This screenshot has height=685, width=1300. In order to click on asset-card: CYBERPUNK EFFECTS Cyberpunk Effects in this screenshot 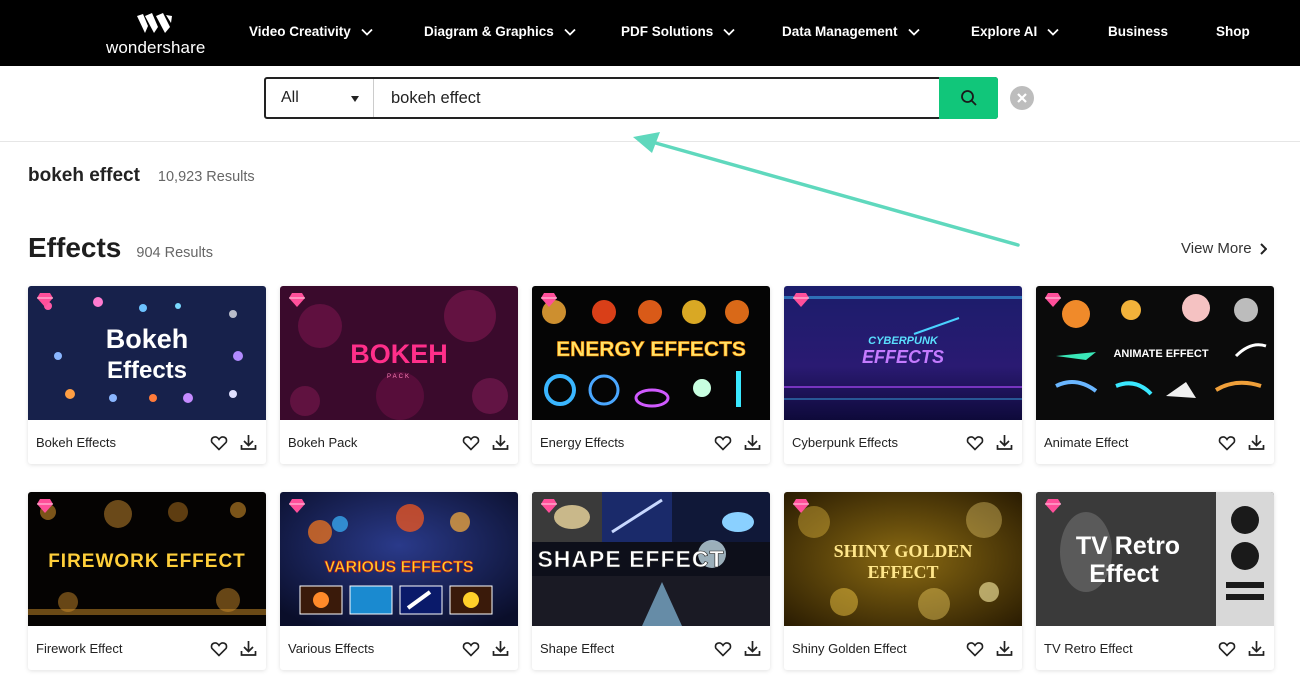, I will do `click(903, 375)`.